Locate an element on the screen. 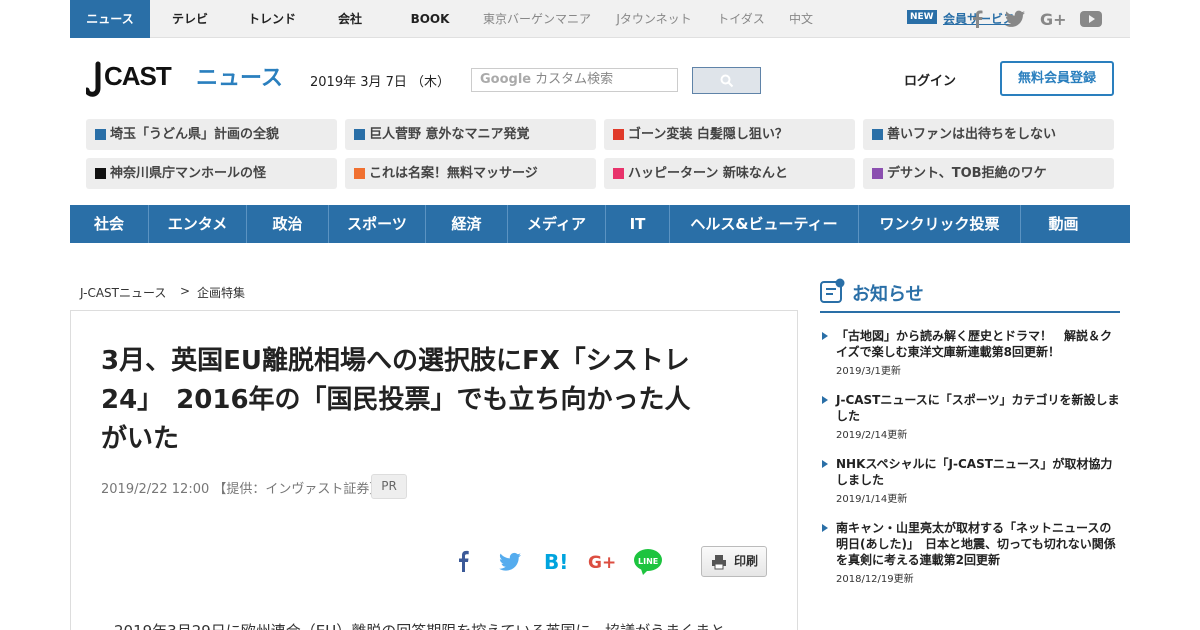 This screenshot has width=1200, height=630. search-placeholder: カスタム検索 is located at coordinates (574, 79).